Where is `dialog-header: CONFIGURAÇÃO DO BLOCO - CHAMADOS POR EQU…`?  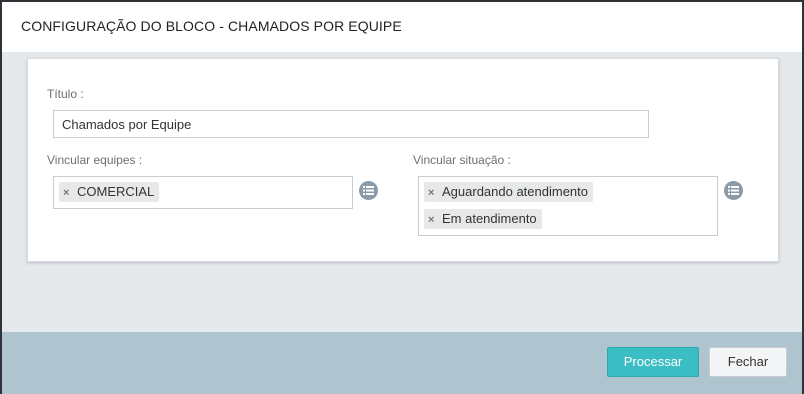 dialog-header: CONFIGURAÇÃO DO BLOCO - CHAMADOS POR EQU… is located at coordinates (402, 27).